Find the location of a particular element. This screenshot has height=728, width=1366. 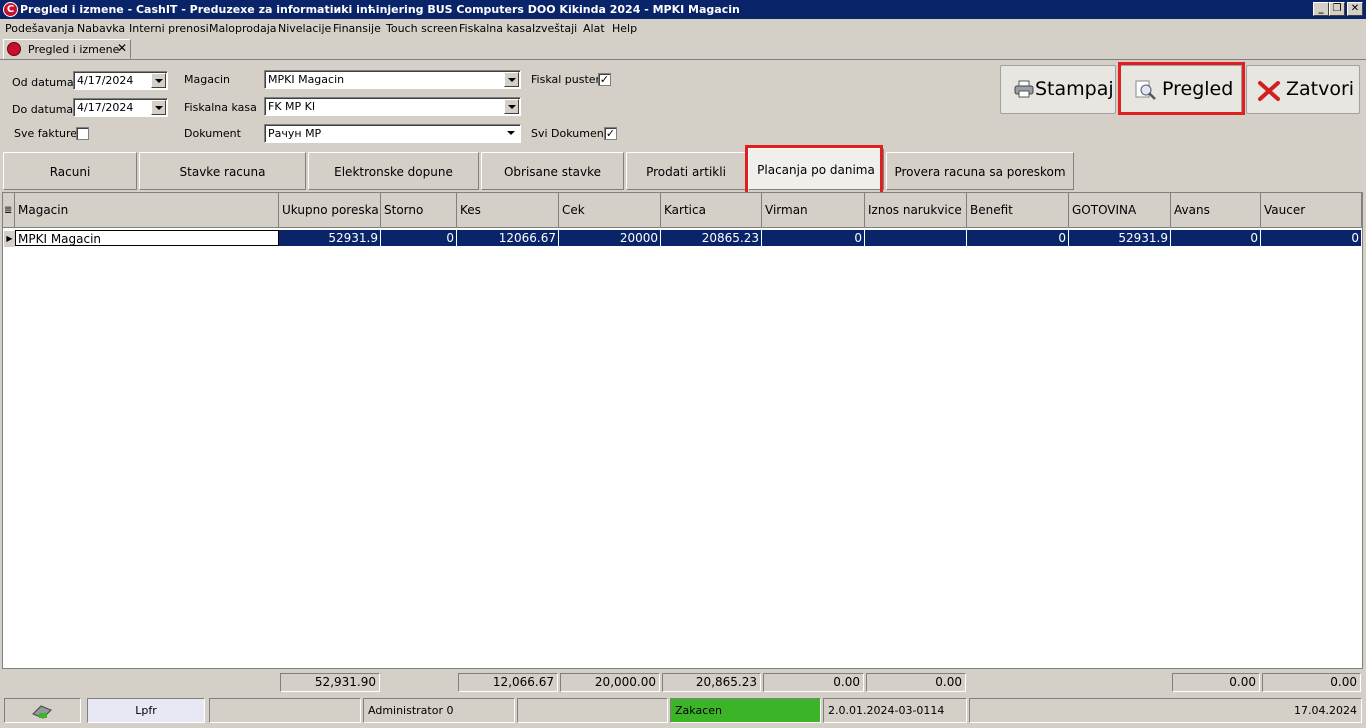

grid-menu-icon: ≣ is located at coordinates (9, 210).